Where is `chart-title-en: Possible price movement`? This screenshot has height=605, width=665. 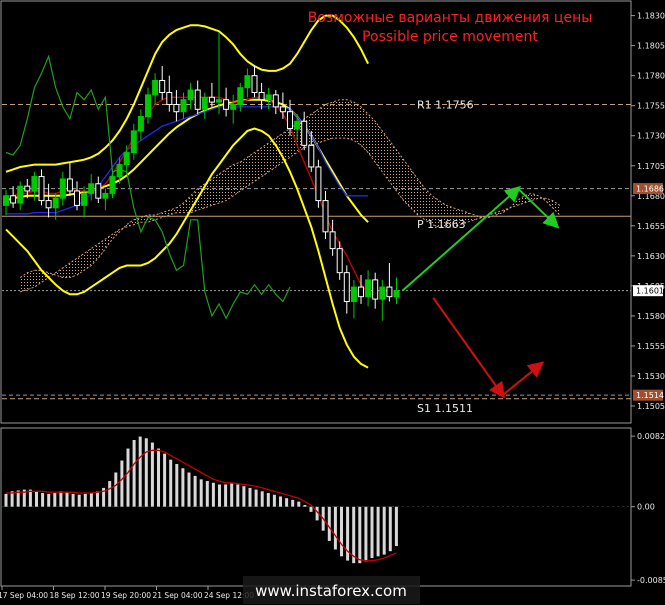 chart-title-en: Possible price movement is located at coordinates (450, 37).